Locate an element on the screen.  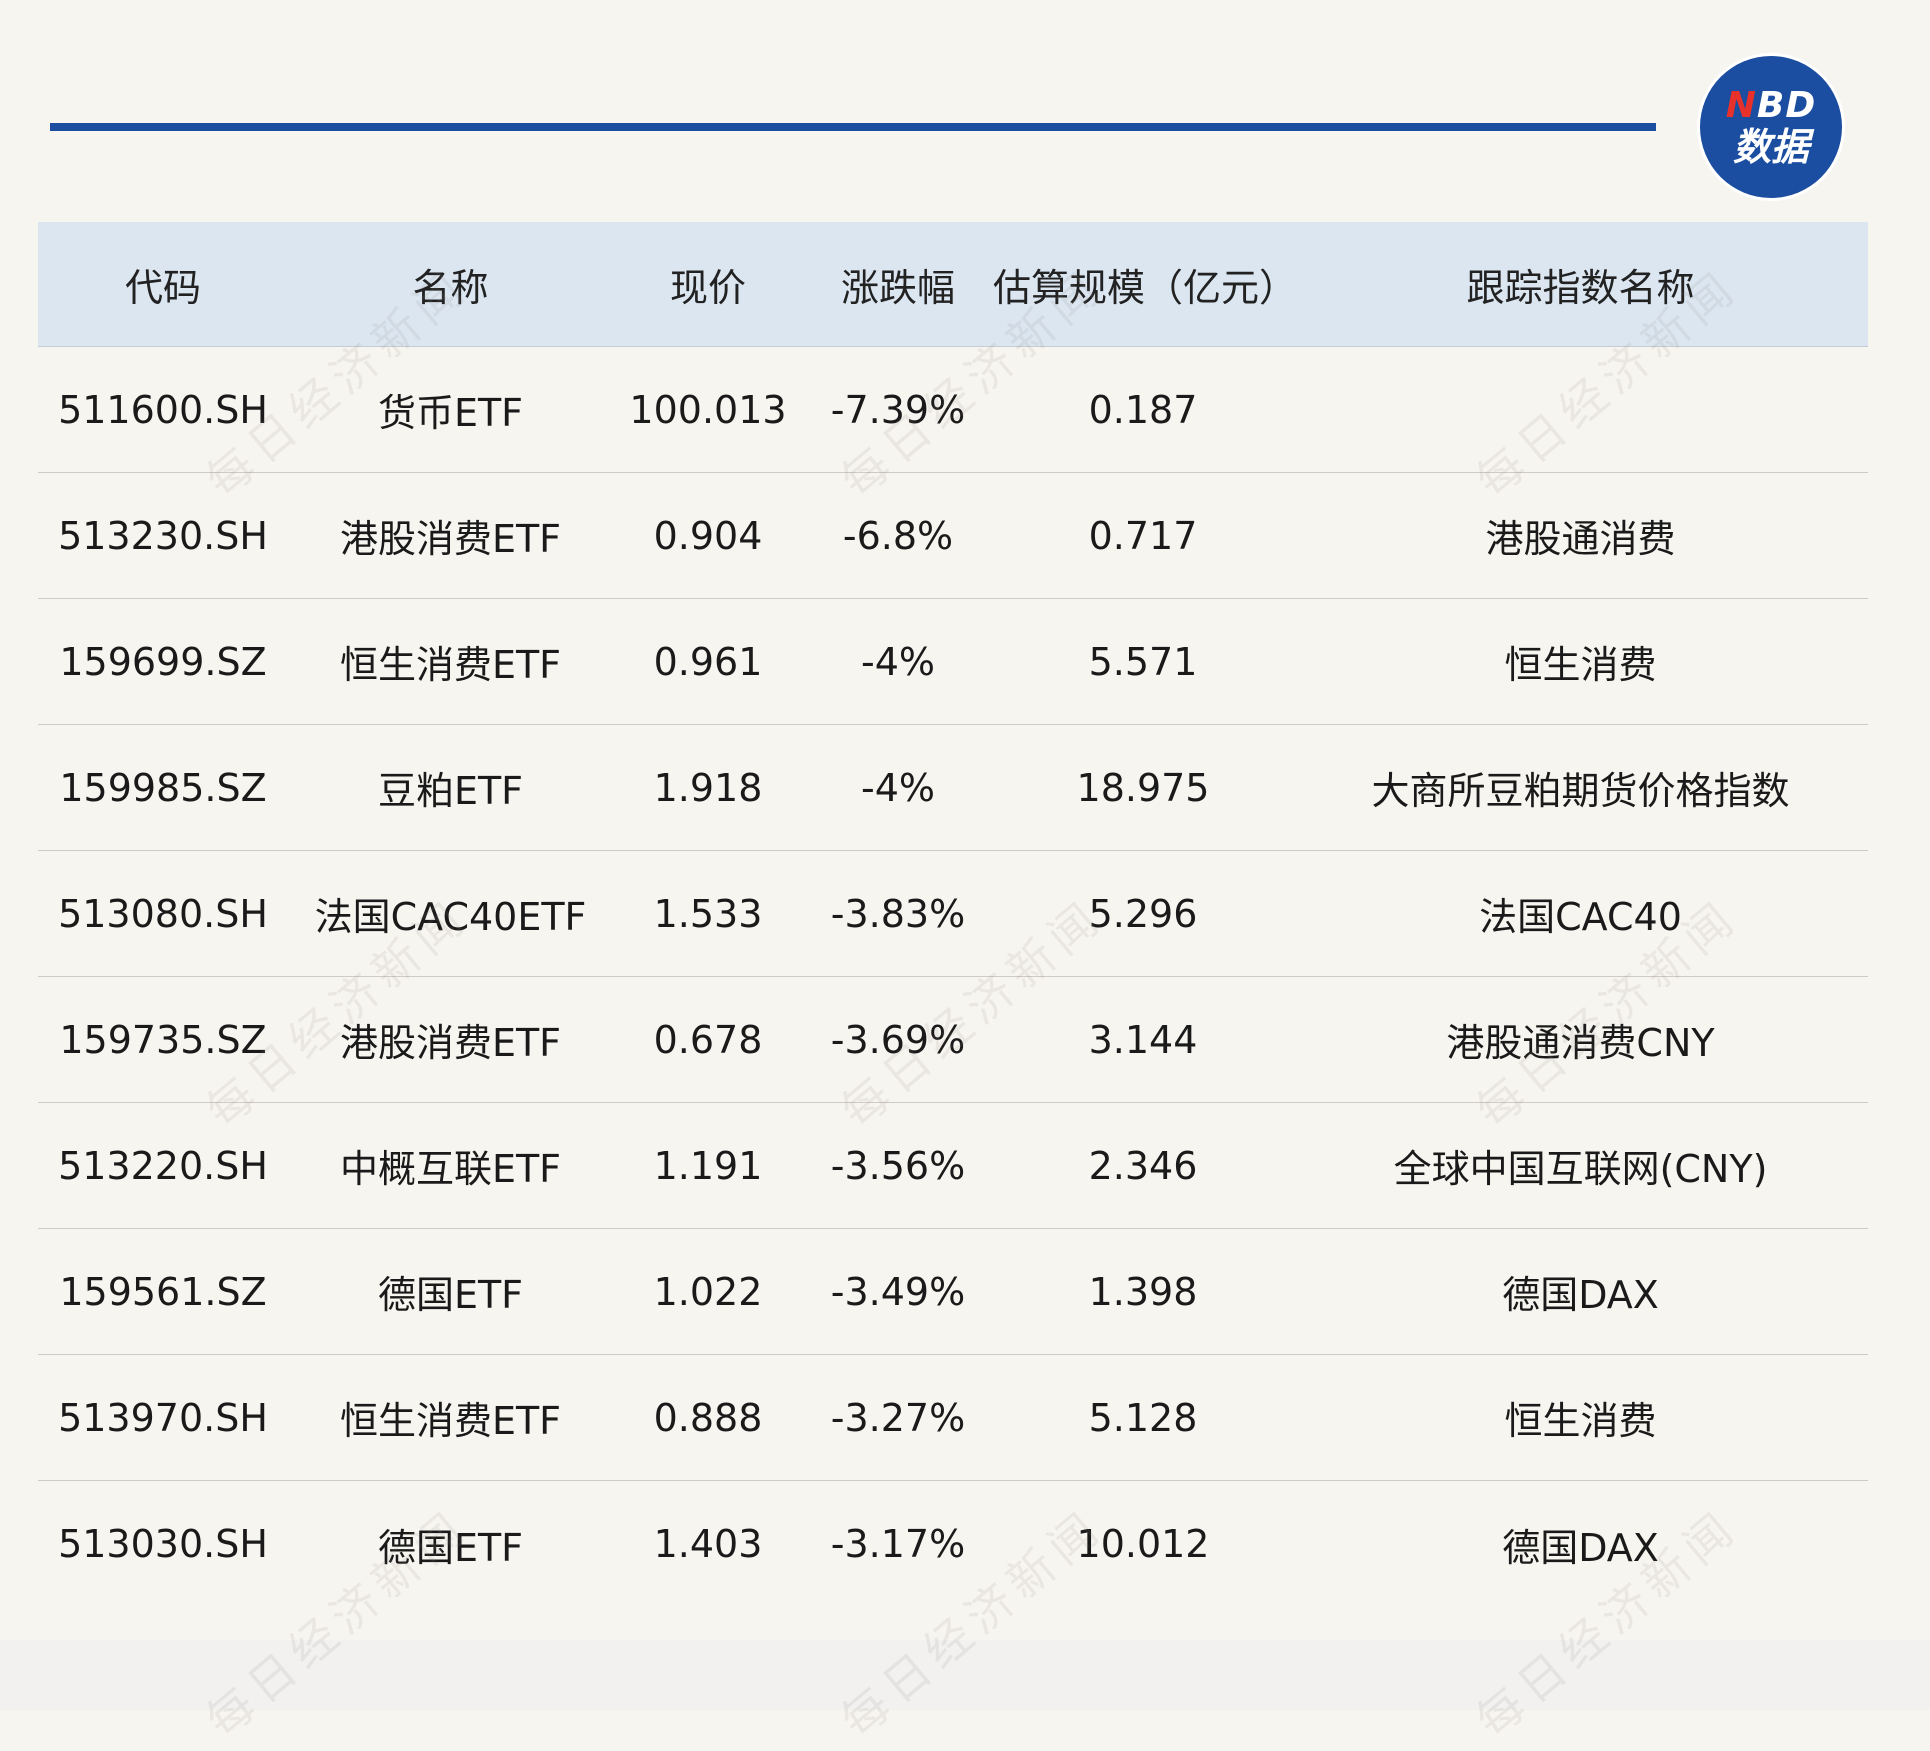
cell-scale: 5.296 is located at coordinates (1143, 913).